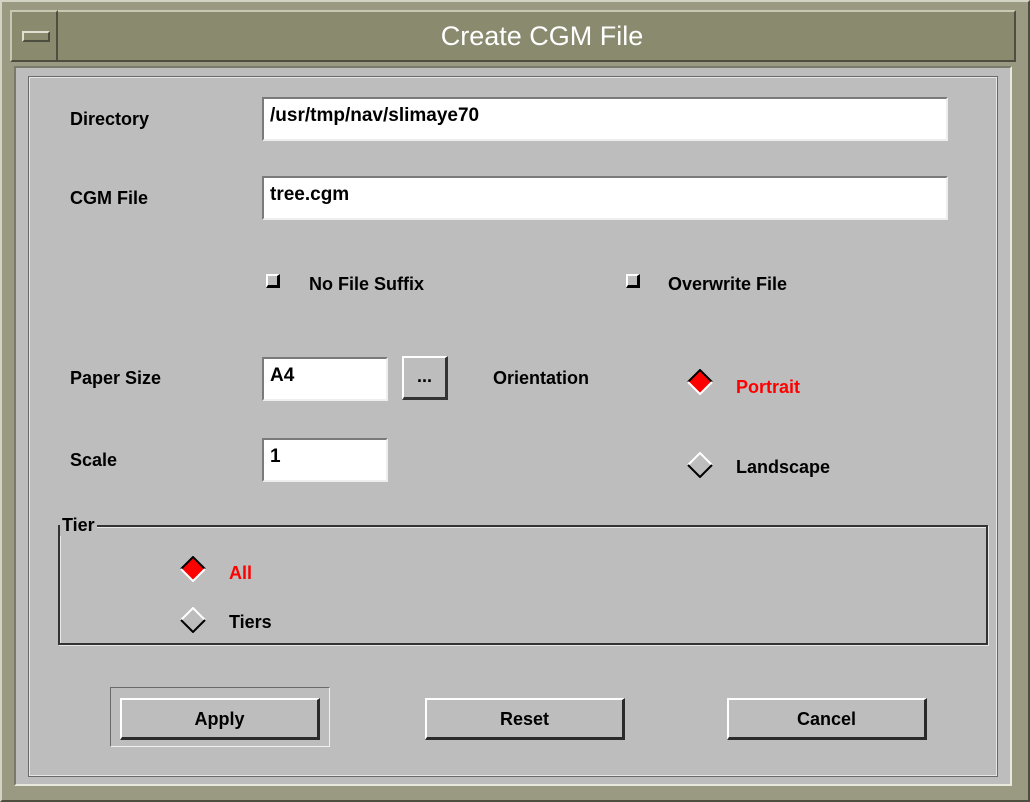 The height and width of the screenshot is (802, 1030). What do you see at coordinates (193, 620) in the screenshot?
I see `tiers-radio-icon` at bounding box center [193, 620].